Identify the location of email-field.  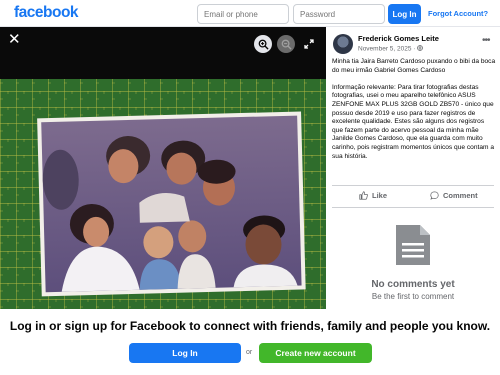
(243, 14).